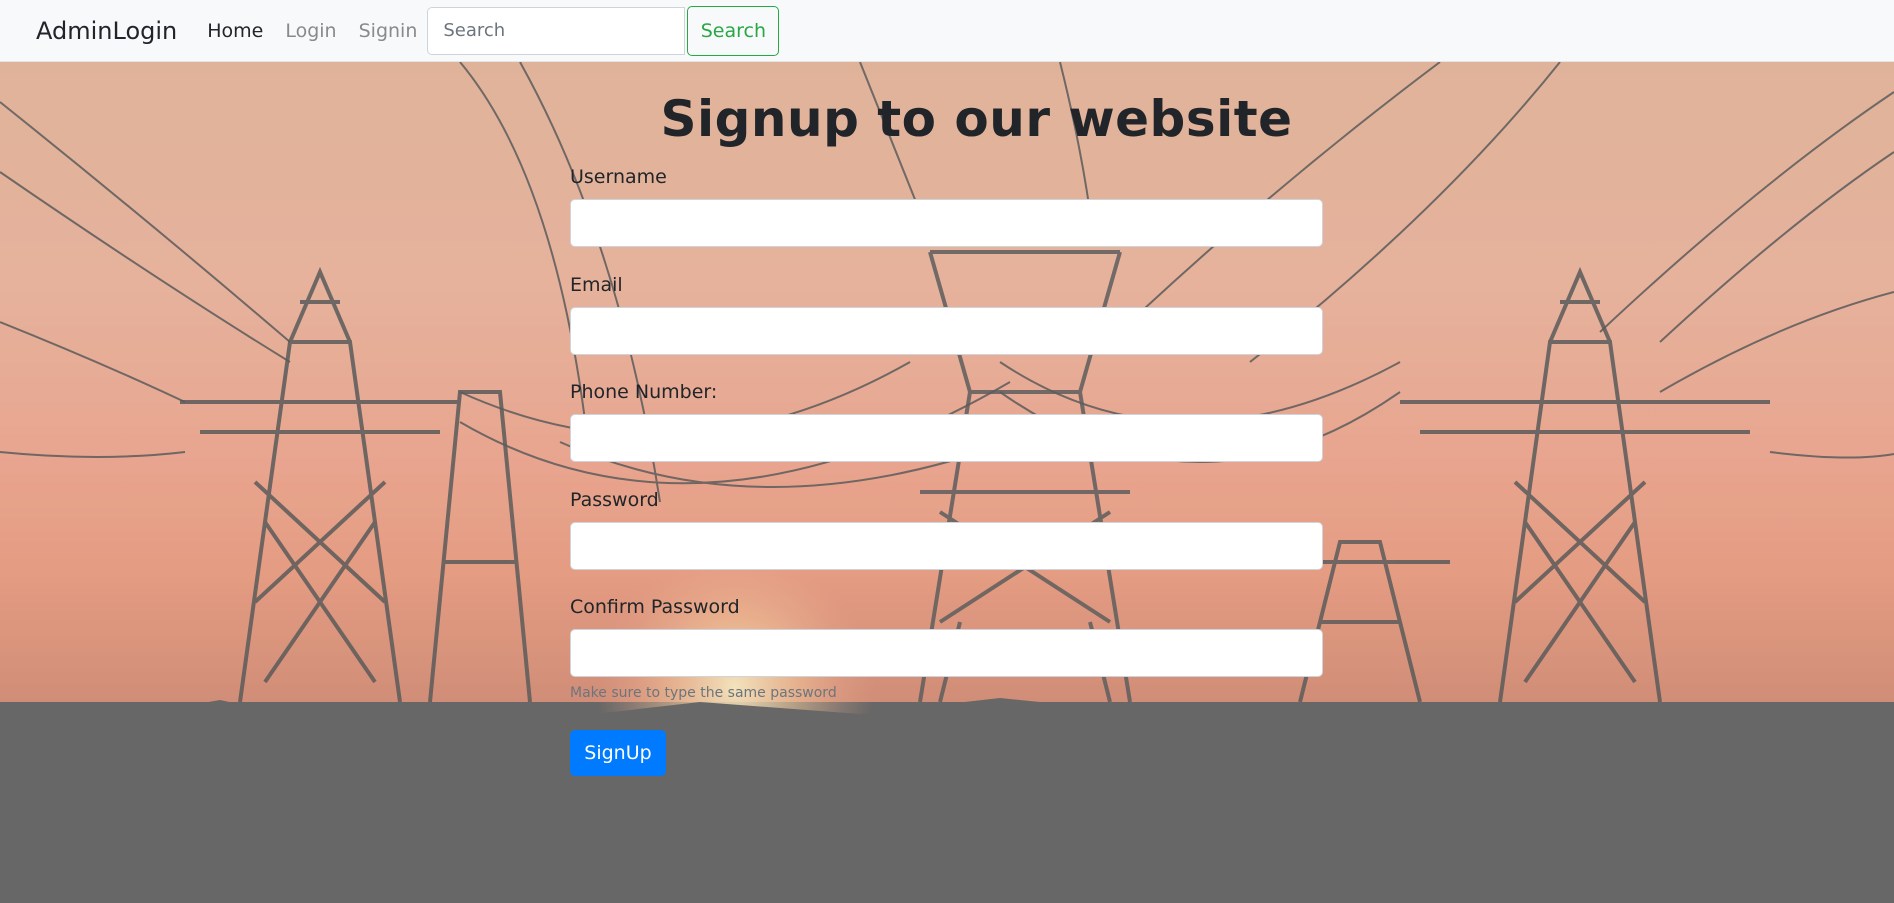 Image resolution: width=1894 pixels, height=903 pixels. Describe the element at coordinates (946, 330) in the screenshot. I see `email-field` at that location.